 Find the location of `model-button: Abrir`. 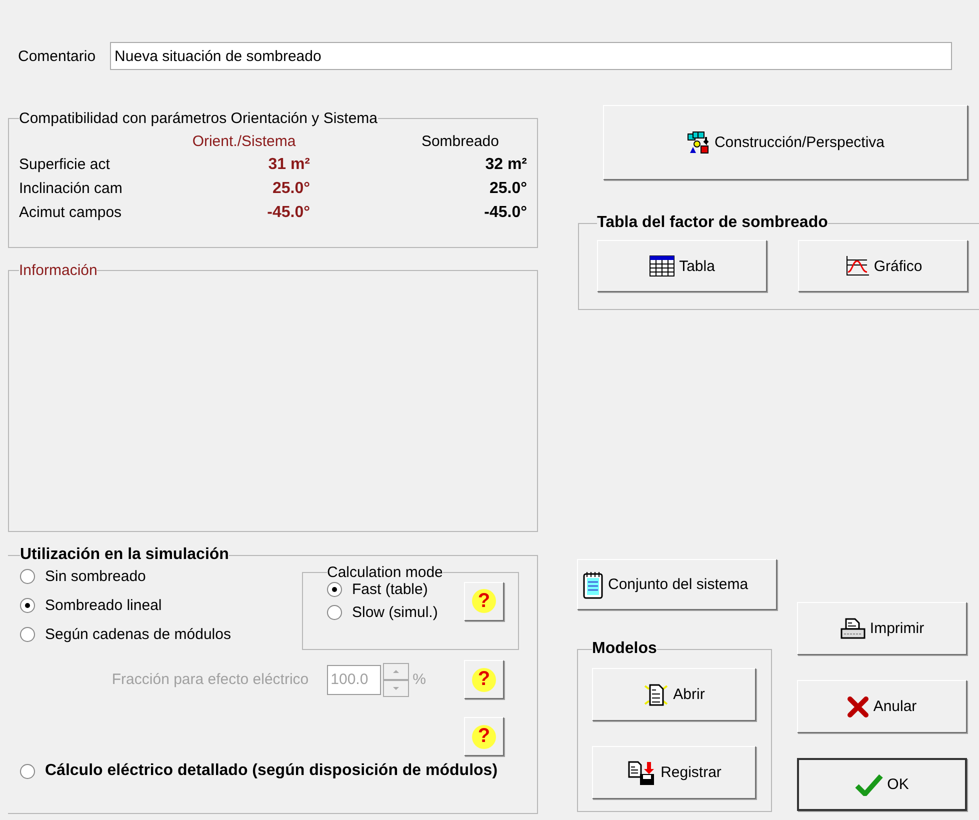

model-button: Abrir is located at coordinates (674, 694).